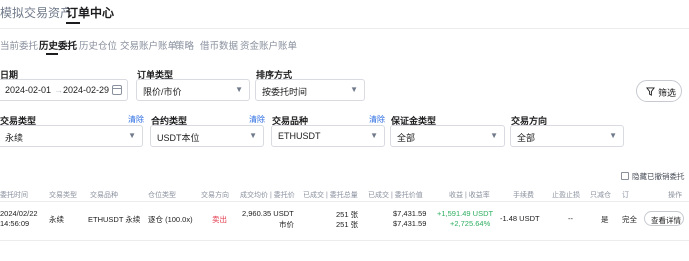 This screenshot has width=689, height=261. I want to click on instrument-select: ETHUSDT ▼, so click(328, 136).